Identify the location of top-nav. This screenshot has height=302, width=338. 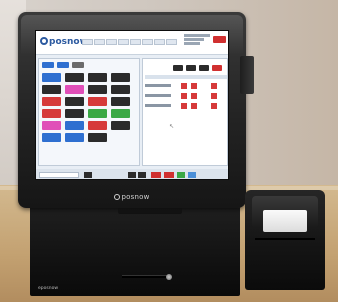
(129, 42).